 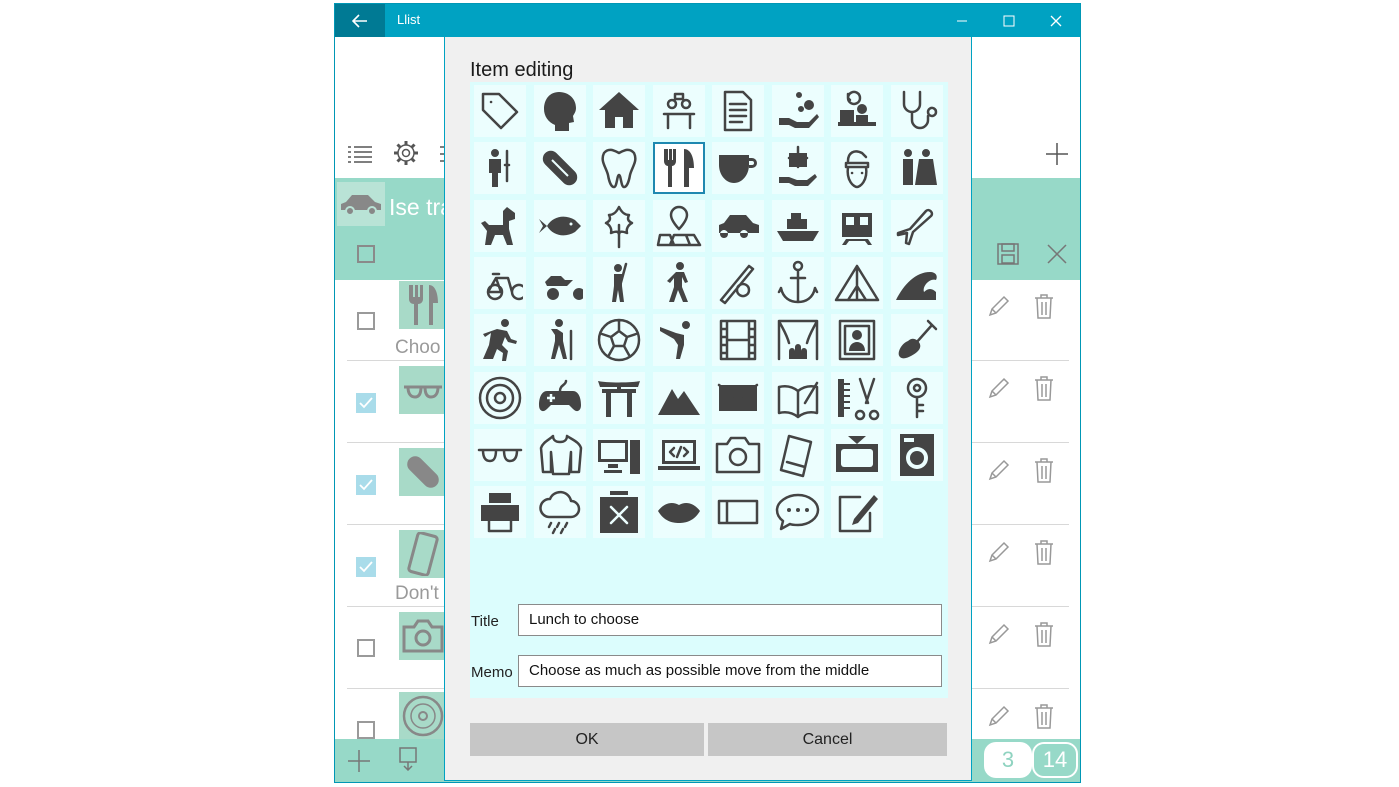 I want to click on close-button, so click(x=1056, y=20).